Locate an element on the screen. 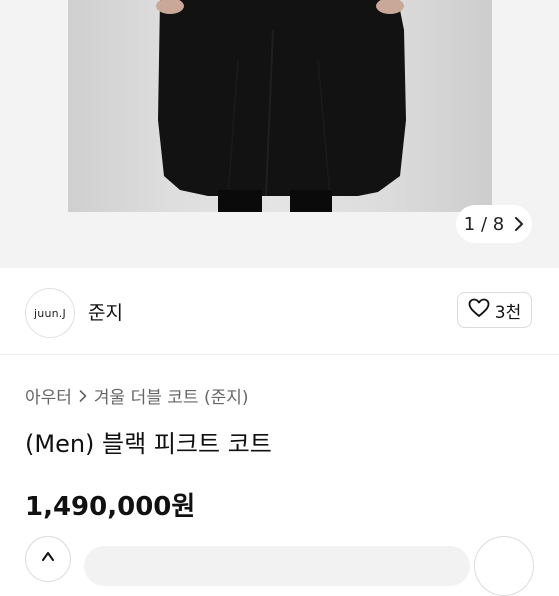 This screenshot has height=596, width=559. section-divider is located at coordinates (279, 354).